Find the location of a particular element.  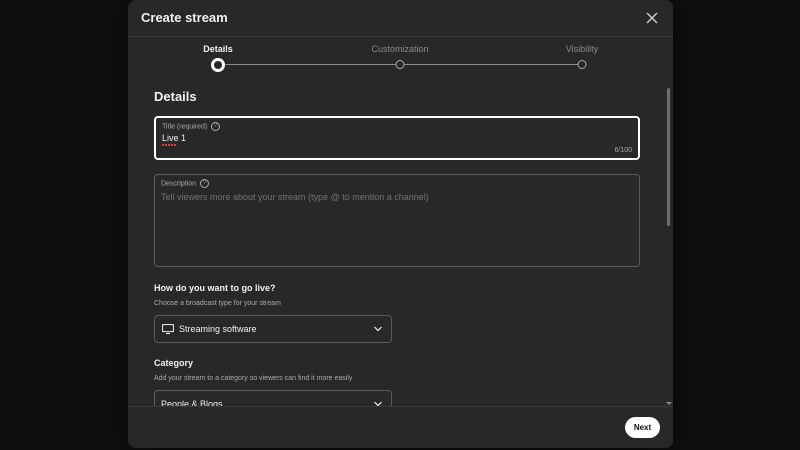

dialog-title: Create stream is located at coordinates (184, 17).